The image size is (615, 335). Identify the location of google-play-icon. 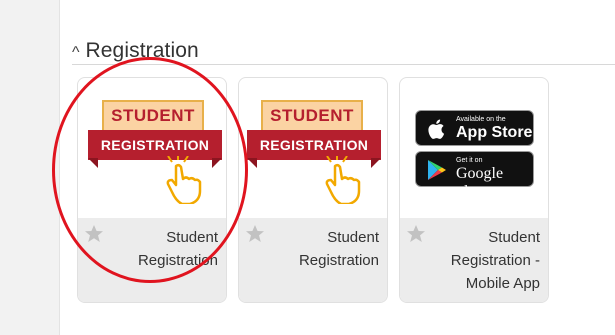
(437, 170).